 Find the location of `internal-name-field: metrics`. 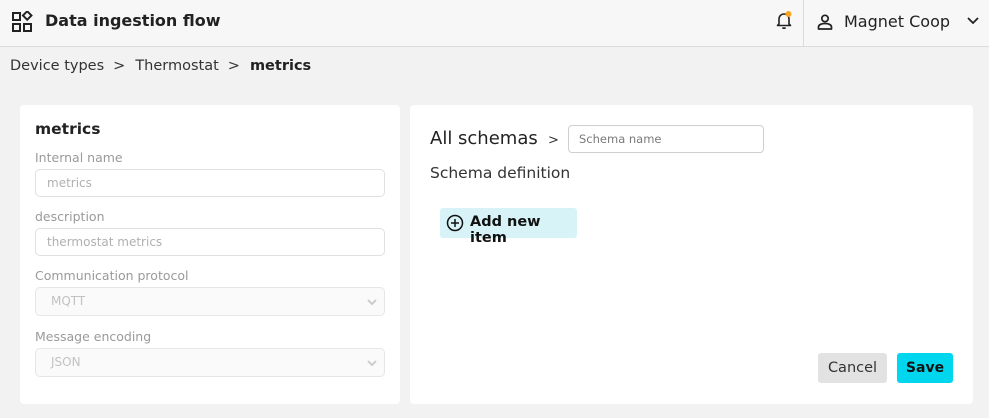

internal-name-field: metrics is located at coordinates (210, 183).